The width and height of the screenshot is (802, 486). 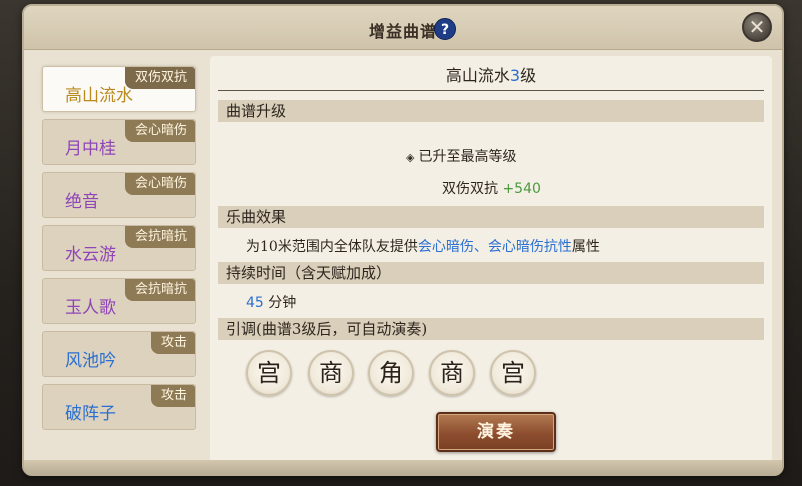 What do you see at coordinates (332, 247) in the screenshot?
I see `effect-prefix: 为10米范围内全体队友提供` at bounding box center [332, 247].